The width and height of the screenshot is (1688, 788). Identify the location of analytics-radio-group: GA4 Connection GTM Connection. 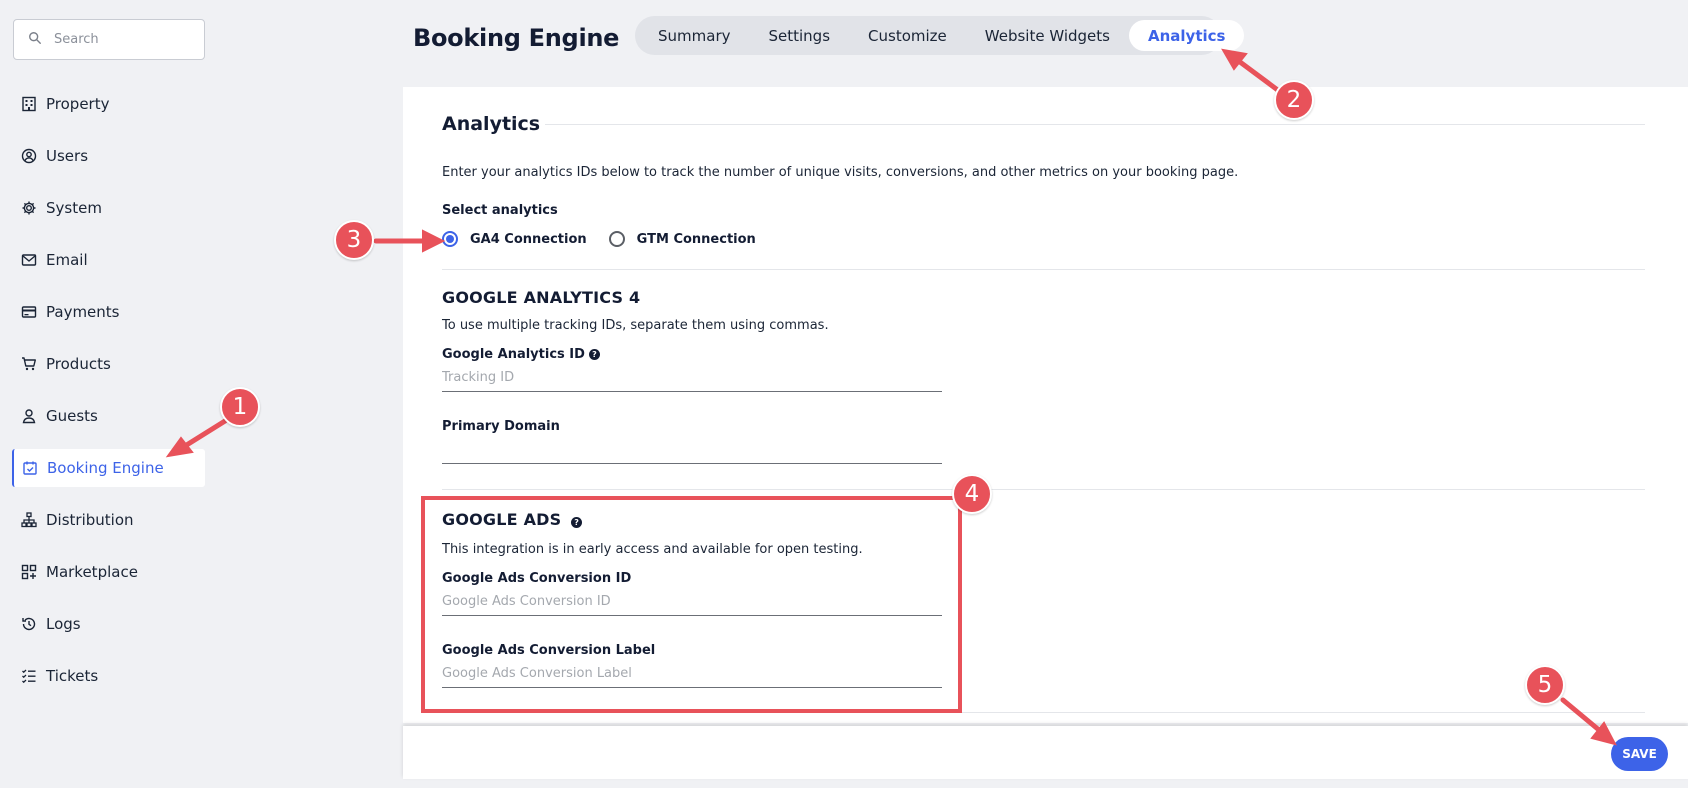
(610, 239).